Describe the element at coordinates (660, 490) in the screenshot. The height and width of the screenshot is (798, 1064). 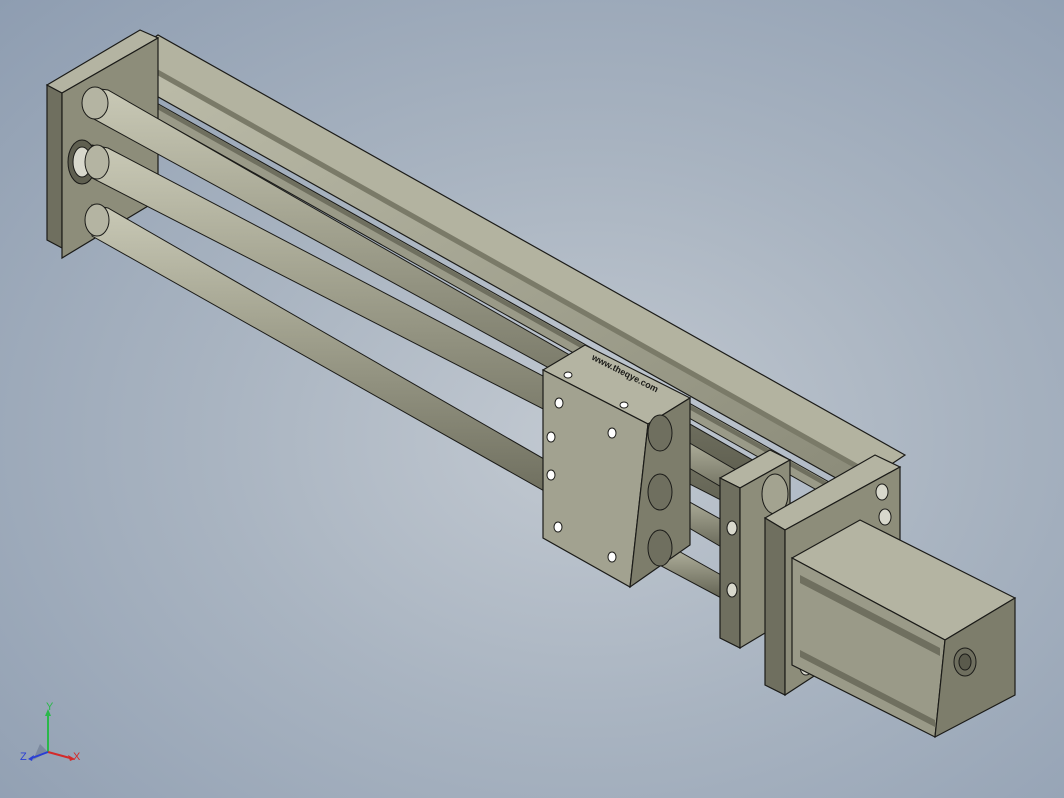
I see `rod-bores` at that location.